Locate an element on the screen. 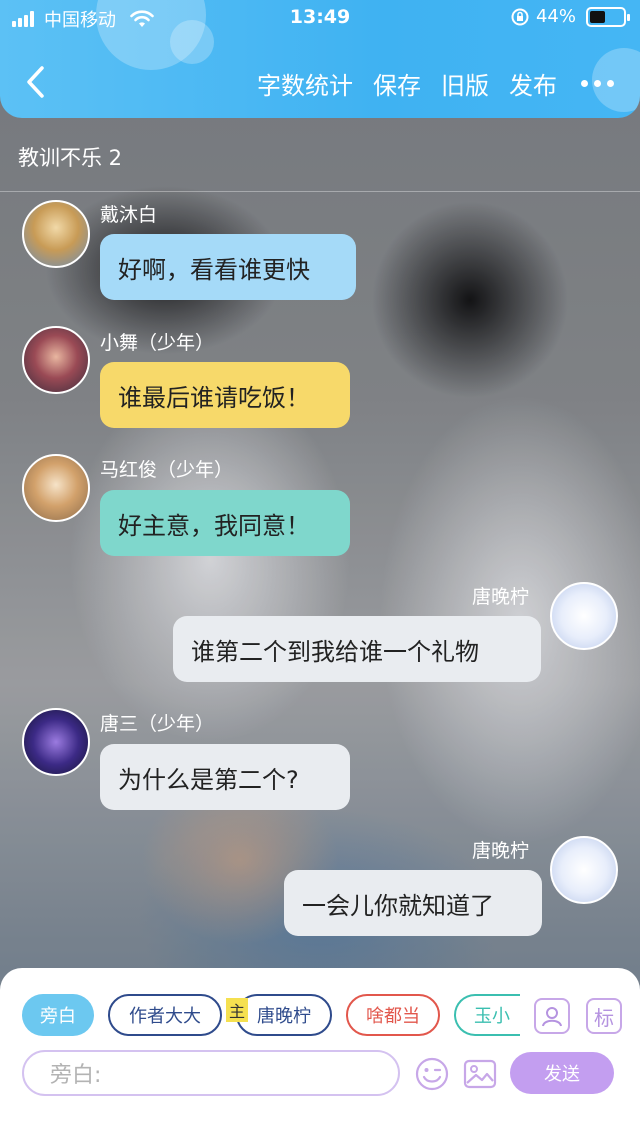 The width and height of the screenshot is (640, 1139). speaker-name: 戴沐白 is located at coordinates (129, 215).